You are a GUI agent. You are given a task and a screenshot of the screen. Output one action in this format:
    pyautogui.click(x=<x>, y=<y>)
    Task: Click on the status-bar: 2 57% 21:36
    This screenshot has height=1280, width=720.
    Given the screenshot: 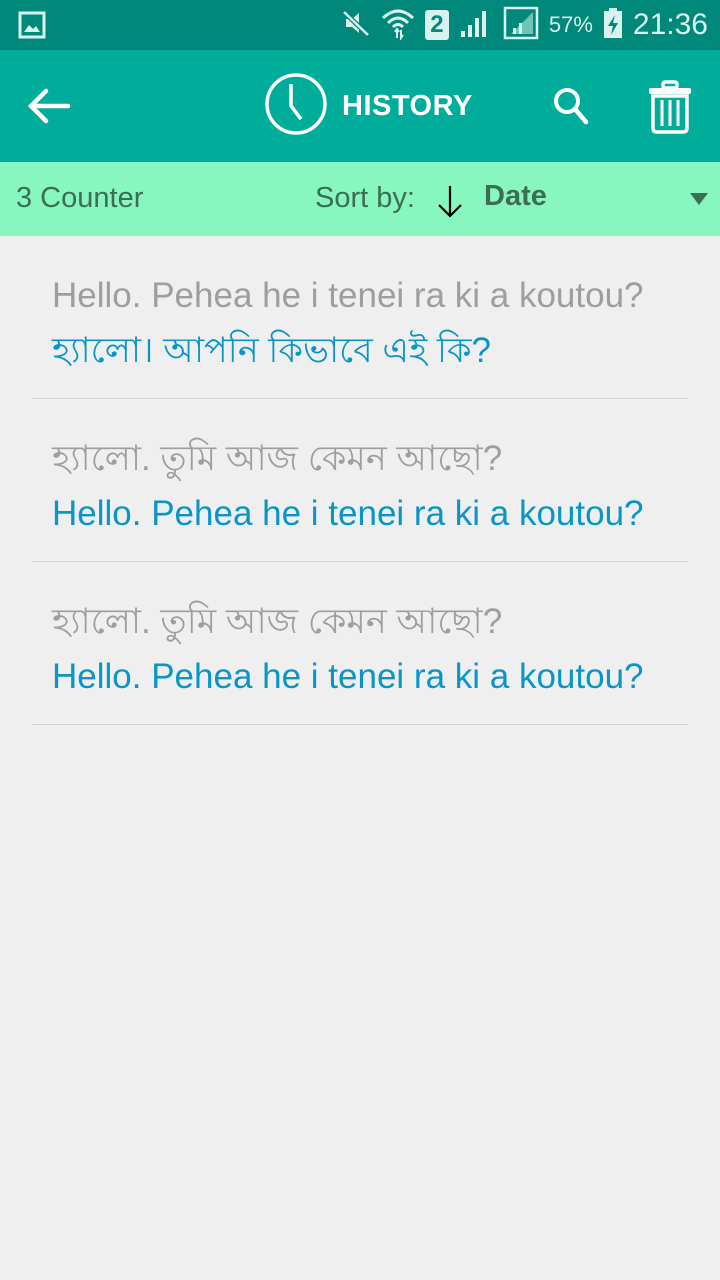 What is the action you would take?
    pyautogui.click(x=360, y=25)
    